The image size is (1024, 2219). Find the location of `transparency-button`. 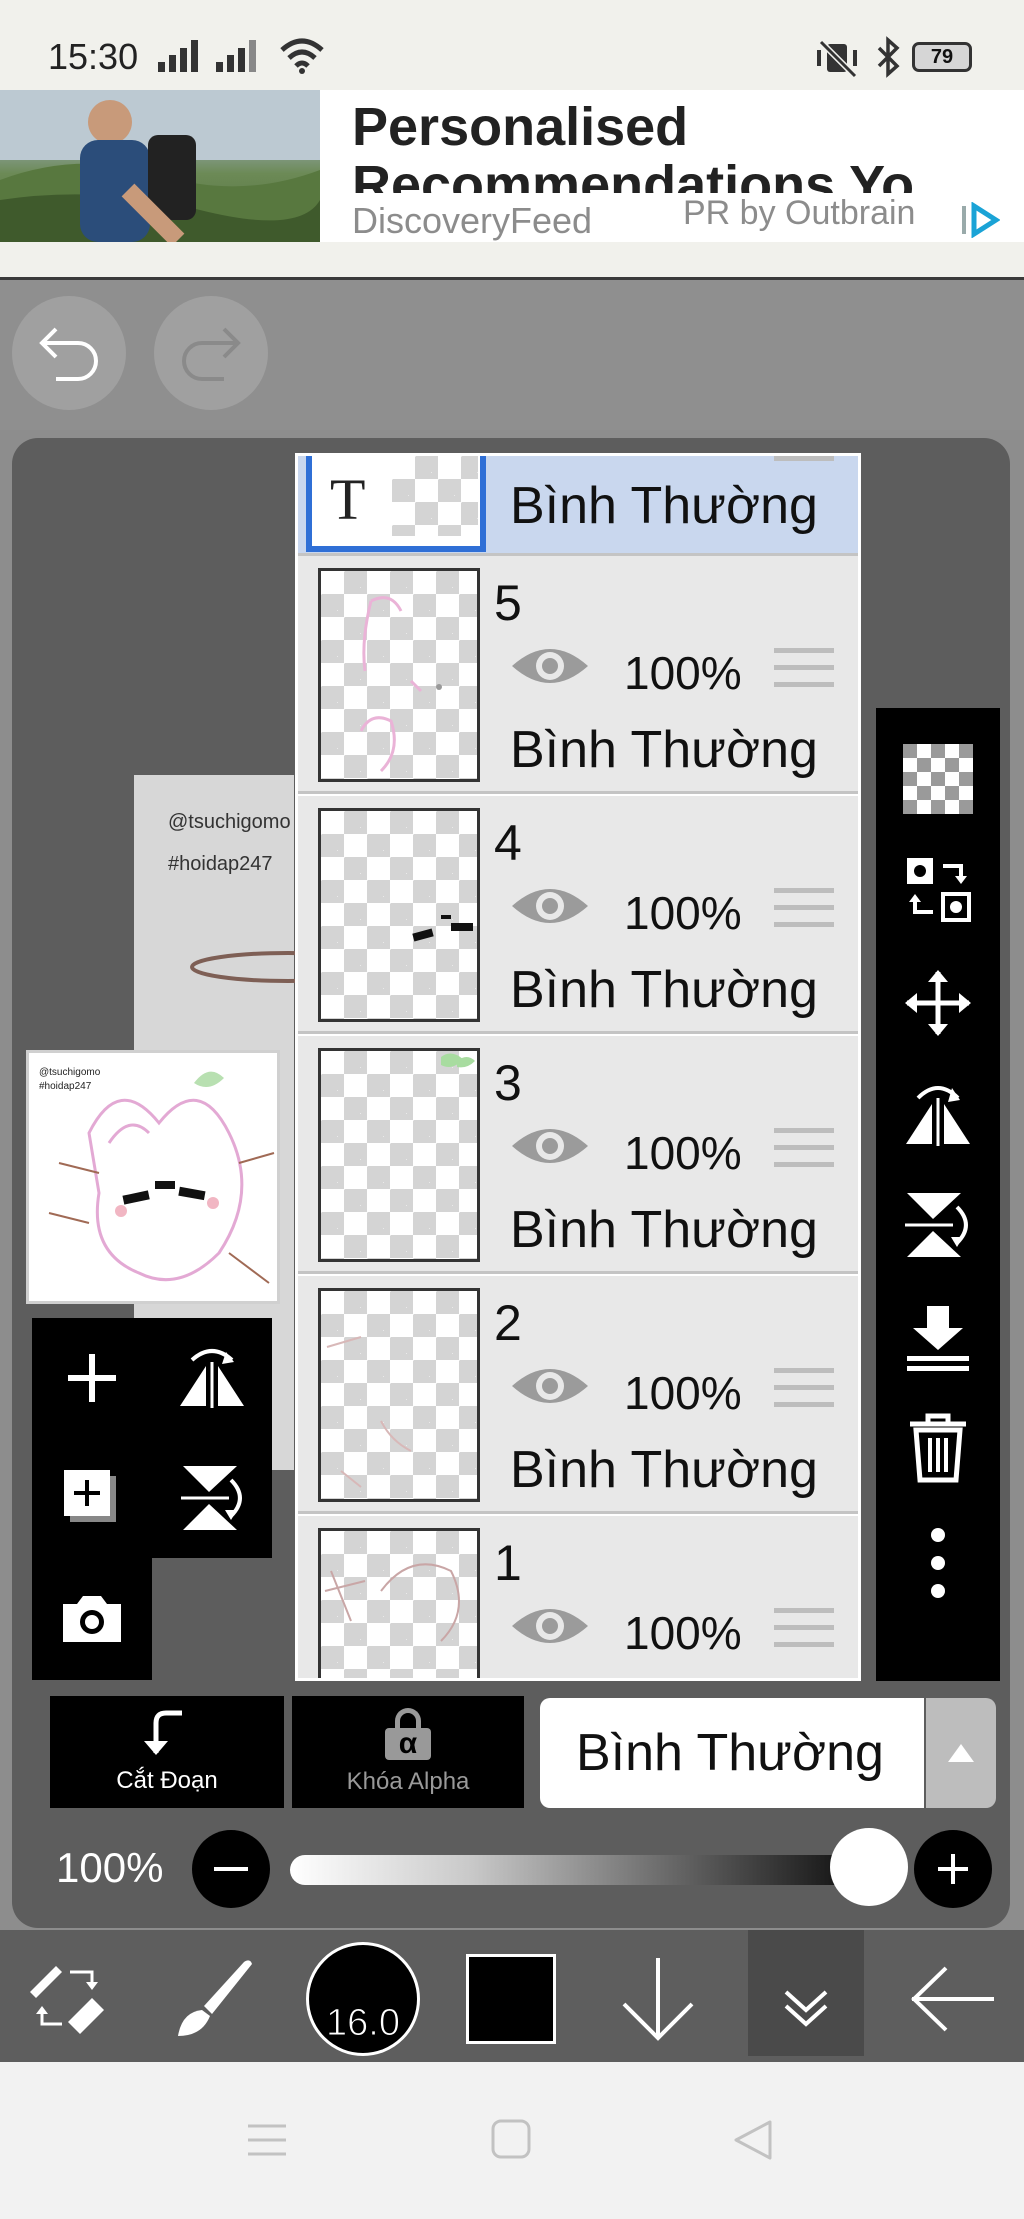

transparency-button is located at coordinates (938, 779).